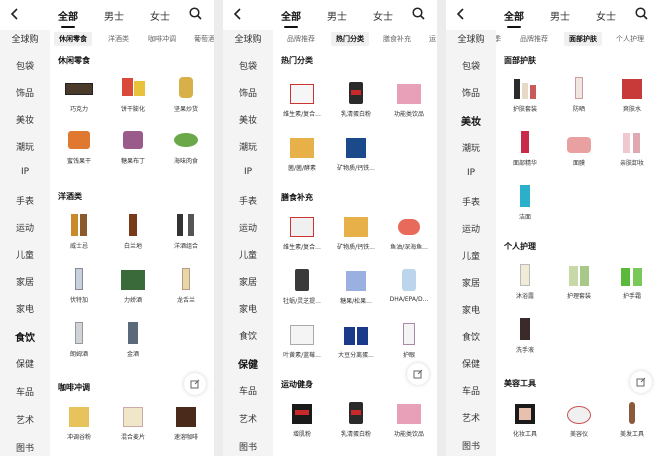 The image size is (660, 456). What do you see at coordinates (632, 281) in the screenshot?
I see `product-hand-cream: 护手霜` at bounding box center [632, 281].